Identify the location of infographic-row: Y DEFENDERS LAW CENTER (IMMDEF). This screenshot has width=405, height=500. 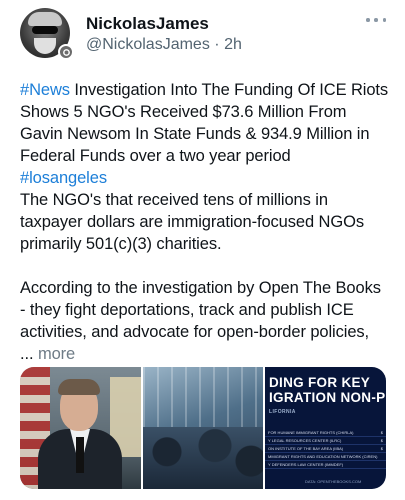
(325, 465).